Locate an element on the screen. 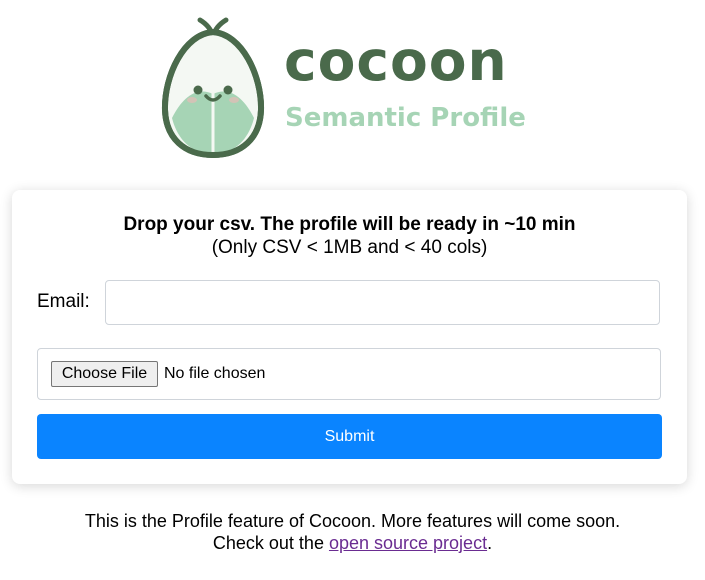 The width and height of the screenshot is (705, 580). footer-line2: Check out the open source project. is located at coordinates (352, 543).